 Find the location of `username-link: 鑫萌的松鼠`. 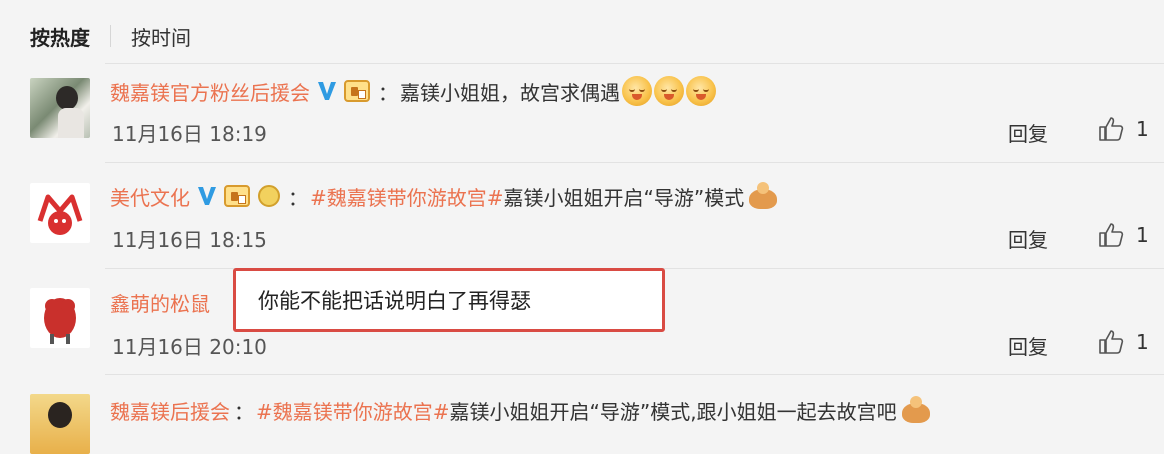

username-link: 鑫萌的松鼠 is located at coordinates (160, 302).